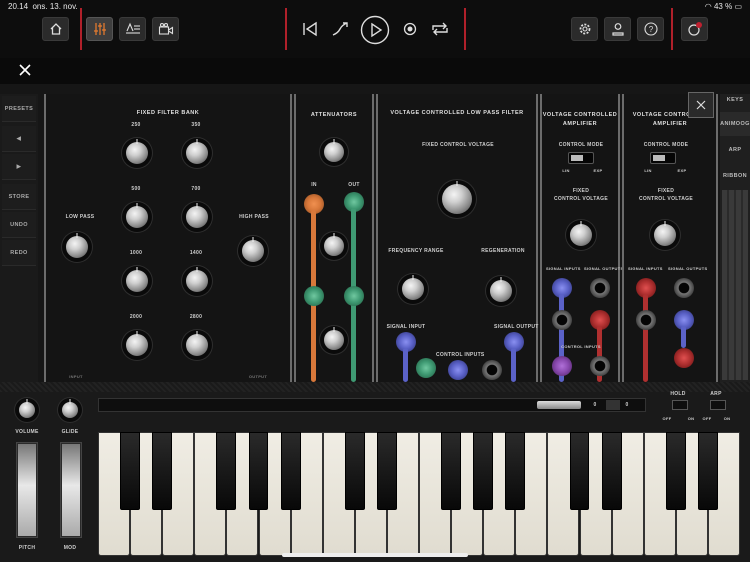  I want to click on attenuators-module: ATTENUATORS IN OUT, so click(334, 238).